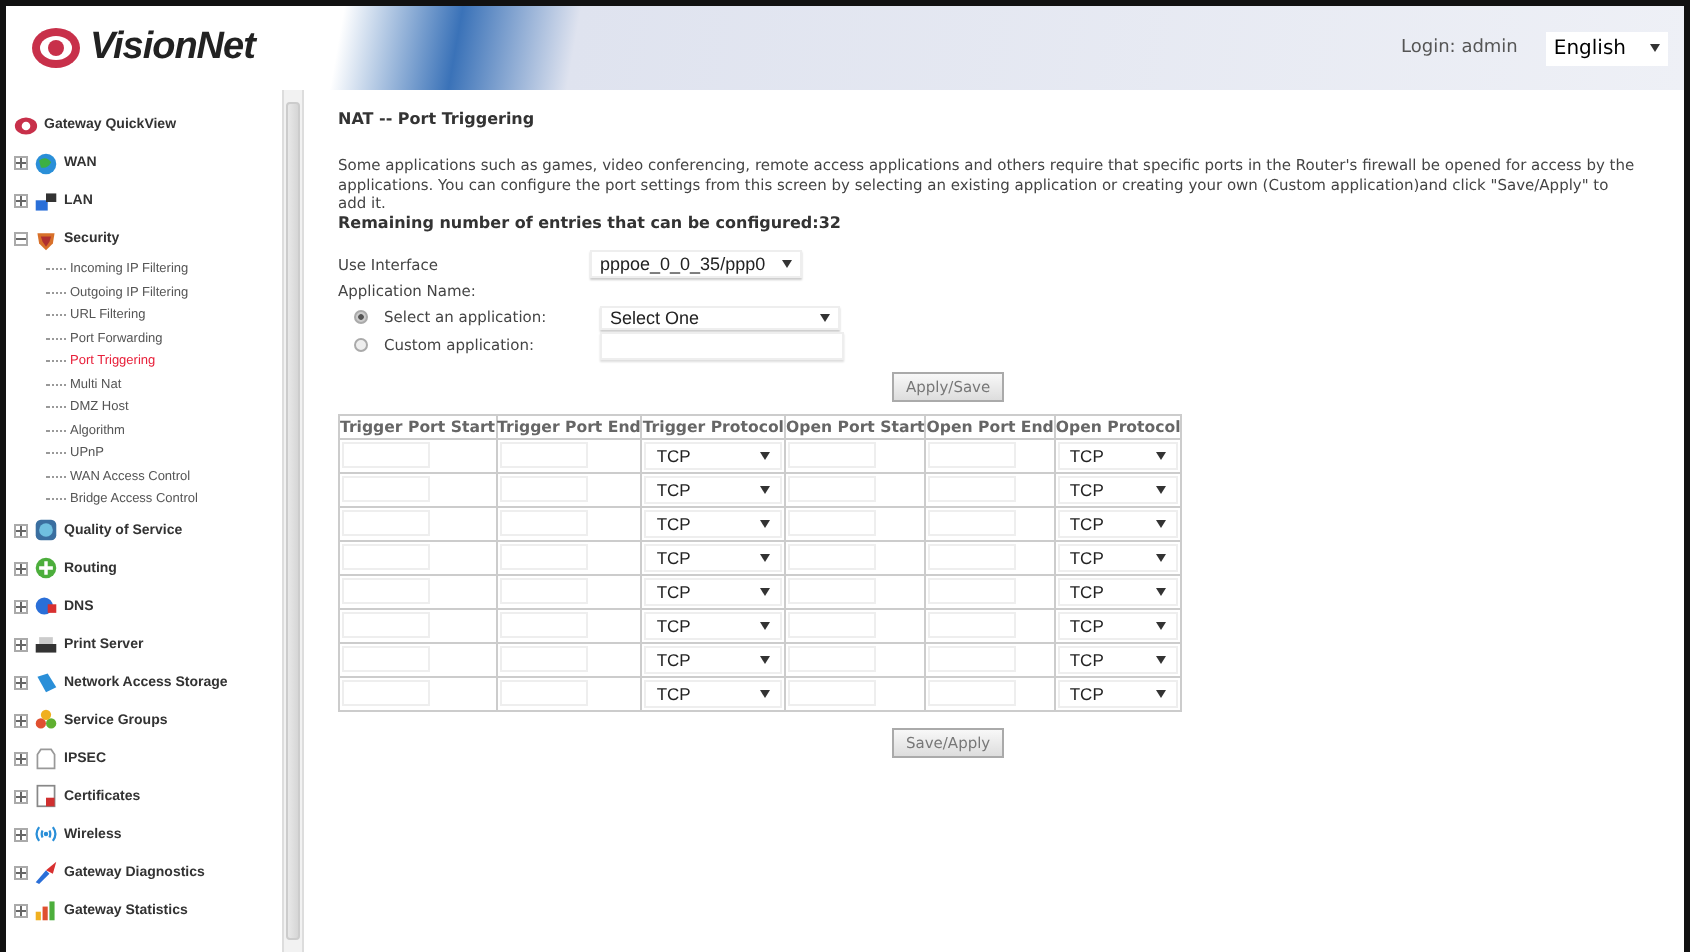 The image size is (1702, 952). What do you see at coordinates (590, 222) in the screenshot?
I see `remaining-text: Remaining number of entries that can be configured:32` at bounding box center [590, 222].